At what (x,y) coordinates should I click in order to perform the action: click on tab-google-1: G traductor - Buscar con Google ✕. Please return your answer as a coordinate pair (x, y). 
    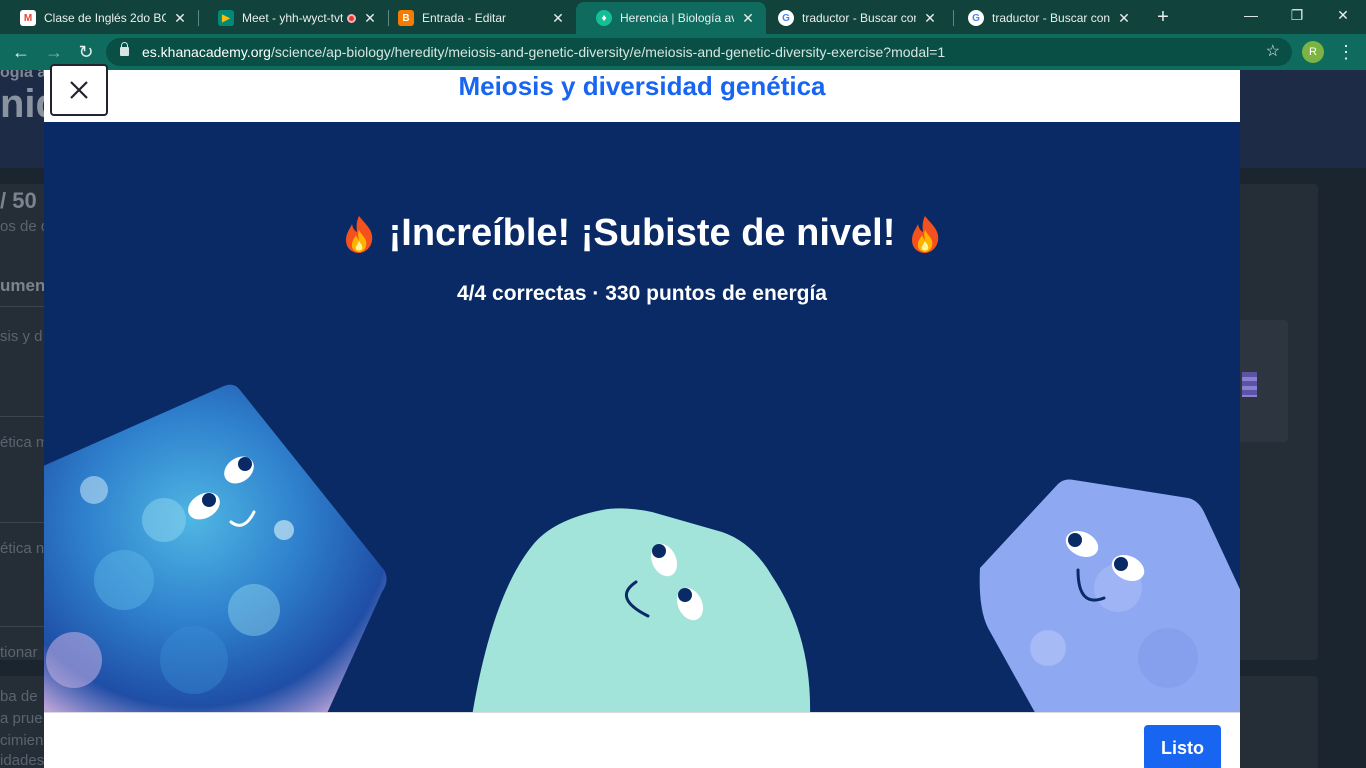
    Looking at the image, I should click on (853, 18).